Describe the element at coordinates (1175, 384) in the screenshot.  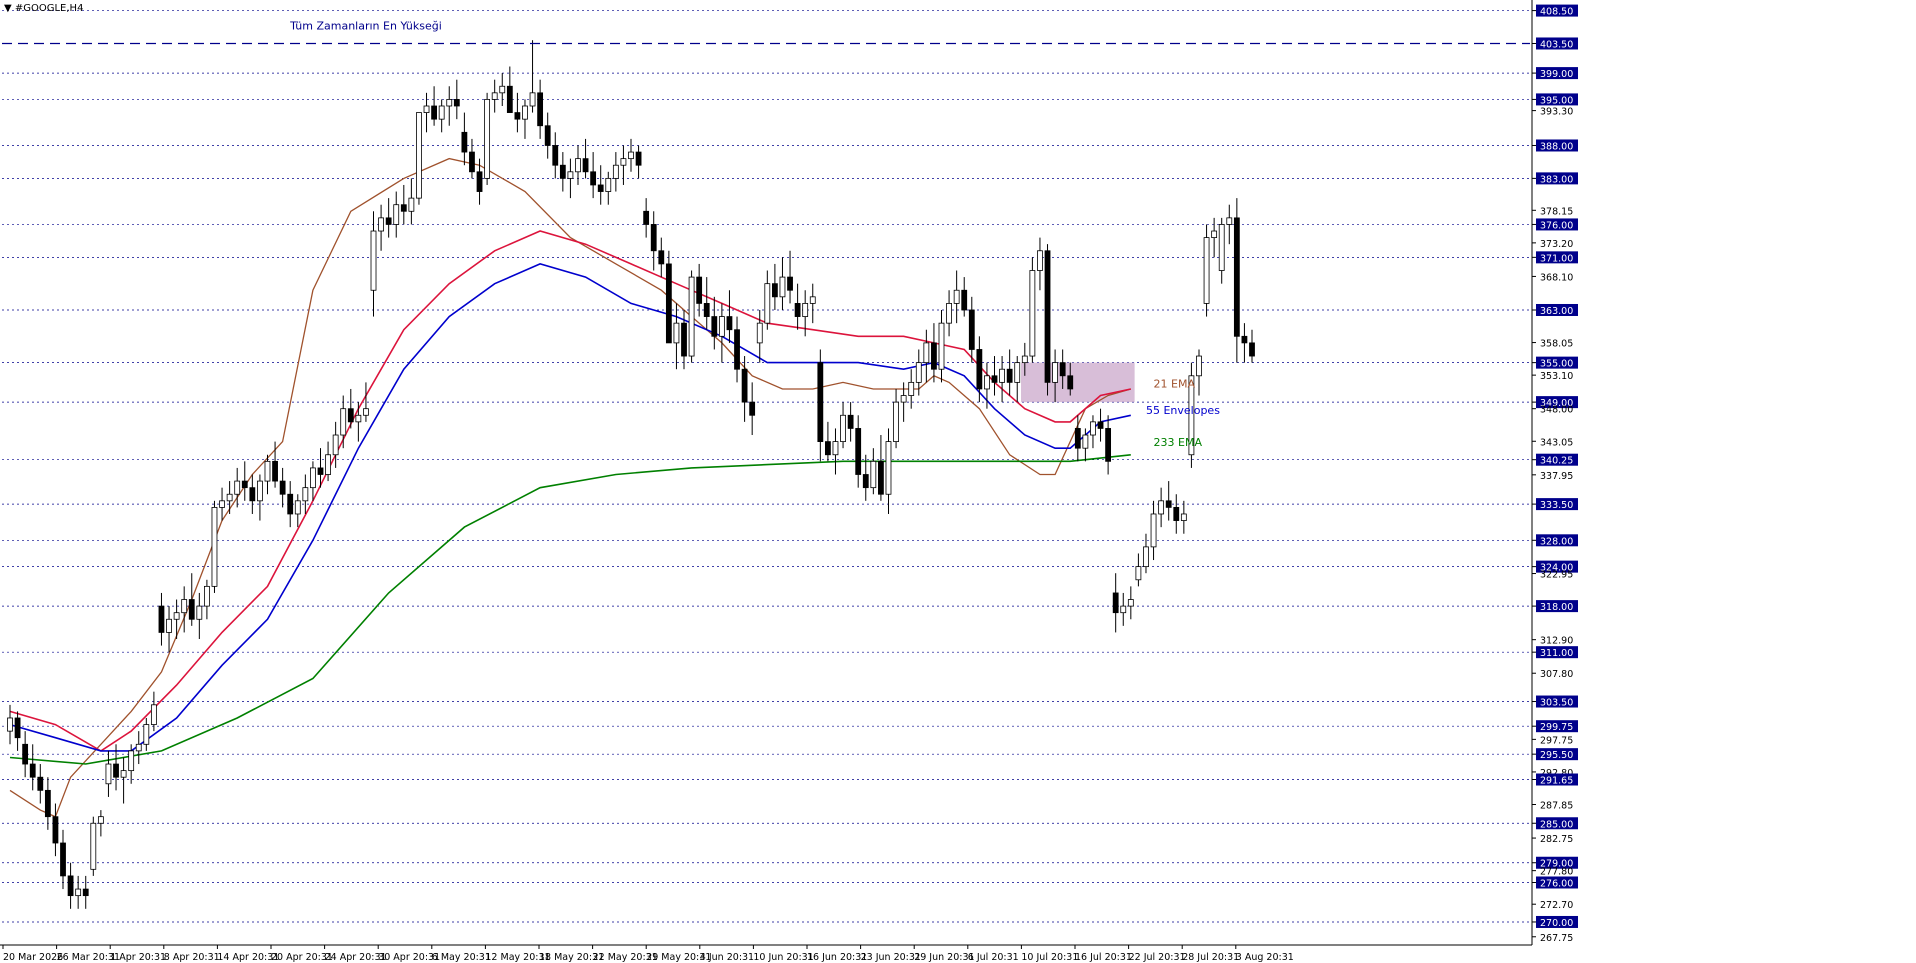
I see `ema21-label: 21 EMA` at that location.